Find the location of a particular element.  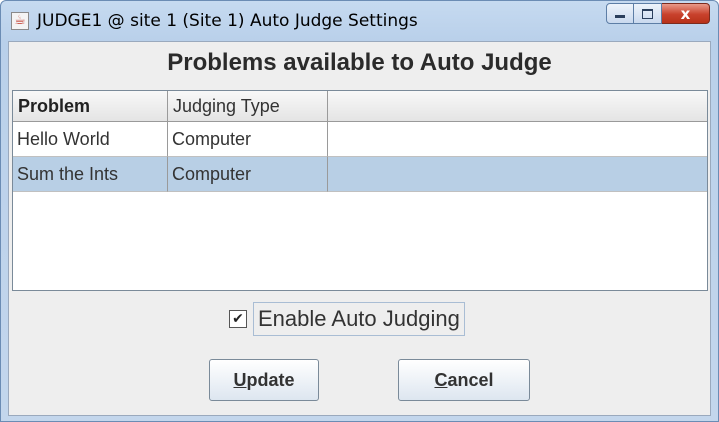

cancel-button: Cancel is located at coordinates (464, 380).